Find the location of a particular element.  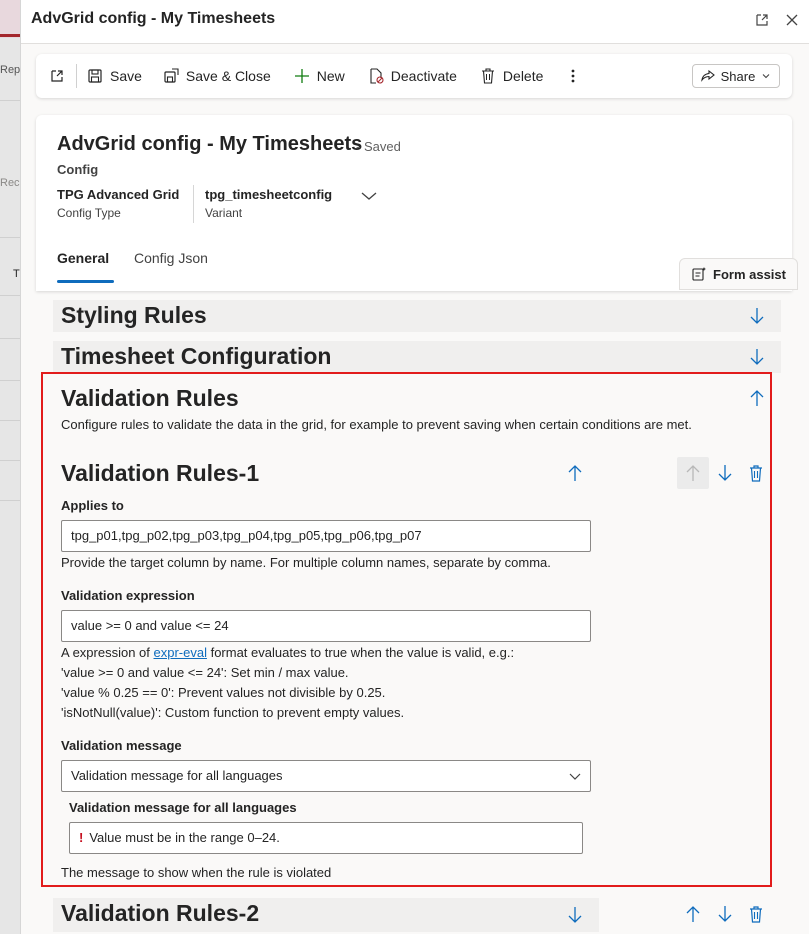

validation-message-input: ! Value must be in the range 0–24. is located at coordinates (326, 838).